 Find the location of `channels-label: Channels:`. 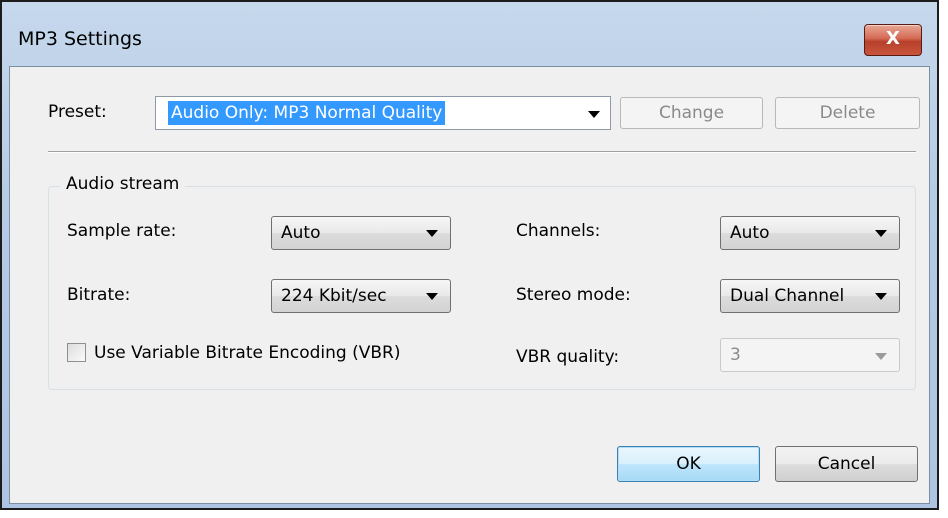

channels-label: Channels: is located at coordinates (558, 231).